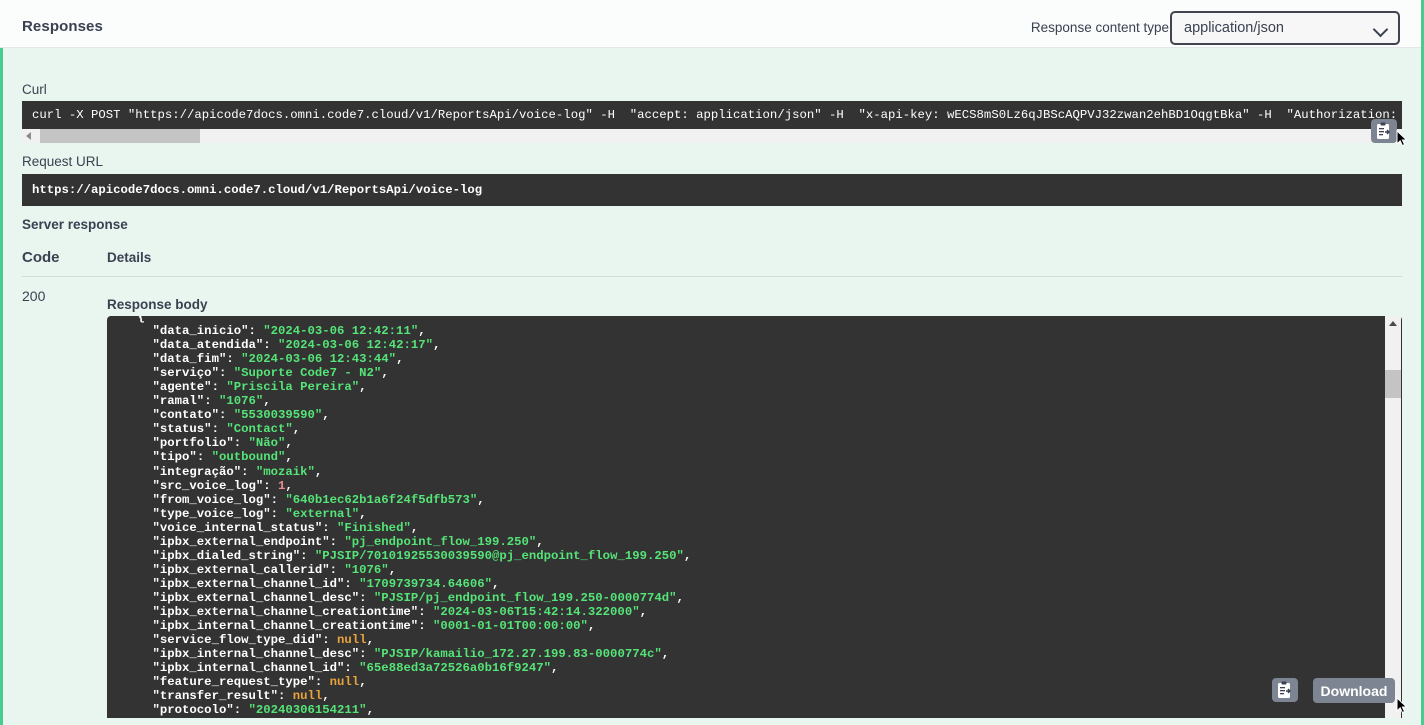 Image resolution: width=1424 pixels, height=725 pixels. I want to click on response-content-type-label: Response content type, so click(1099, 27).